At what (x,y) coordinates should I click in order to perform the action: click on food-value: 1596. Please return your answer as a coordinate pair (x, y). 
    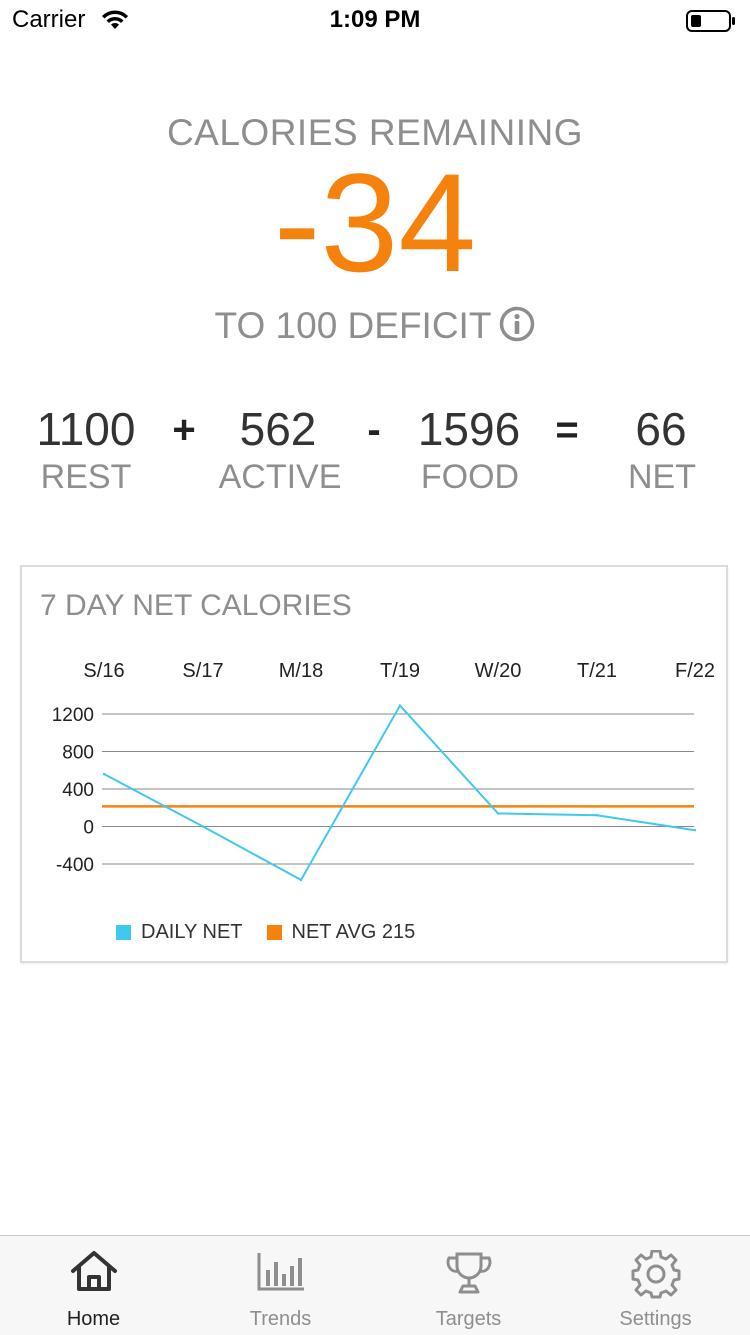
    Looking at the image, I should click on (469, 429).